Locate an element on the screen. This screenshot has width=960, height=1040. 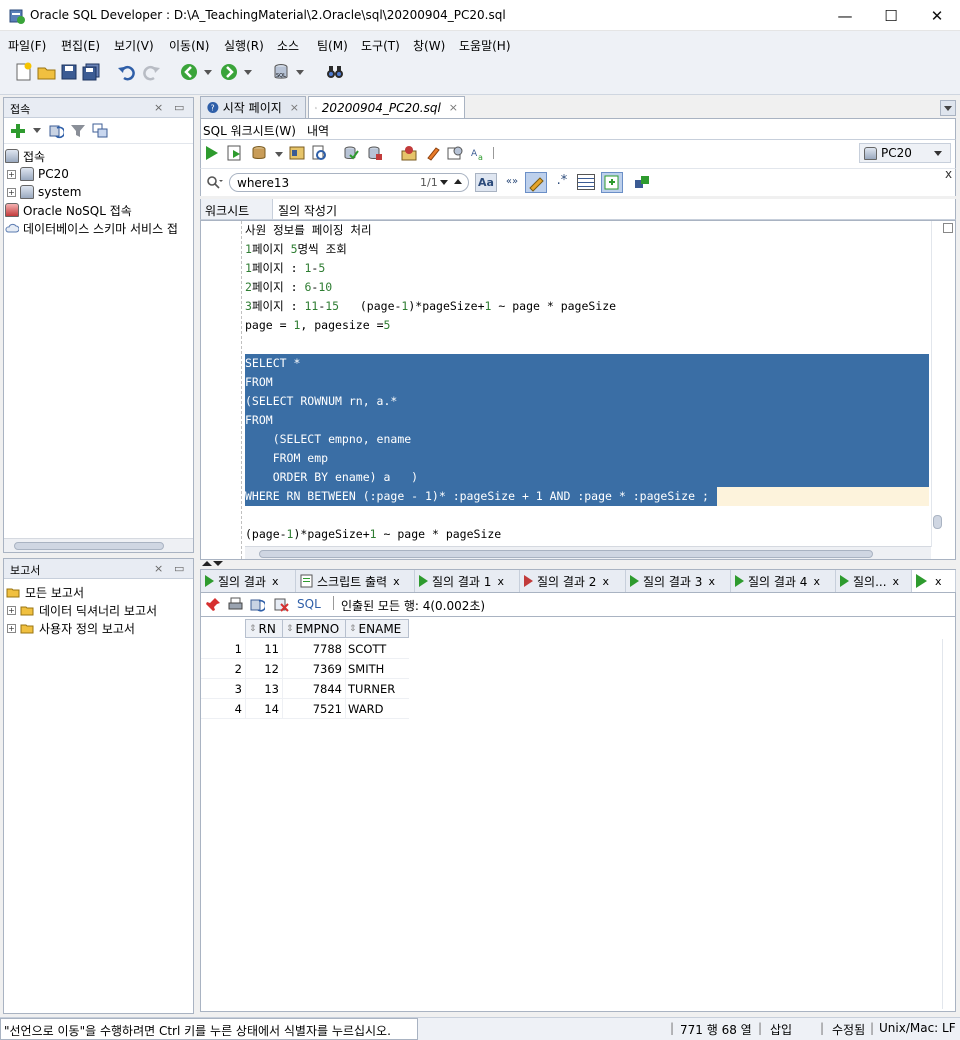
tab-list-dropdown-icon is located at coordinates (948, 108).